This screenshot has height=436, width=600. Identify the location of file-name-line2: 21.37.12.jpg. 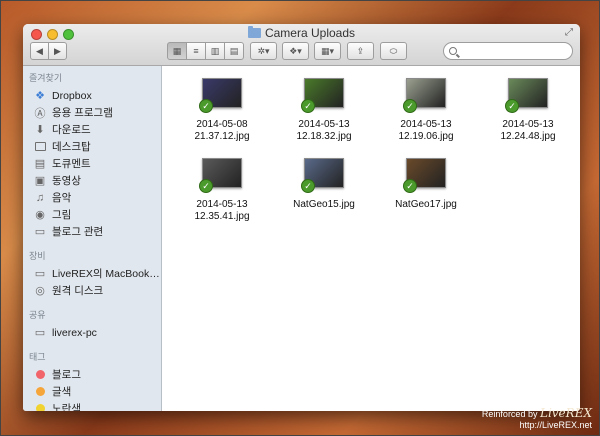
(222, 136).